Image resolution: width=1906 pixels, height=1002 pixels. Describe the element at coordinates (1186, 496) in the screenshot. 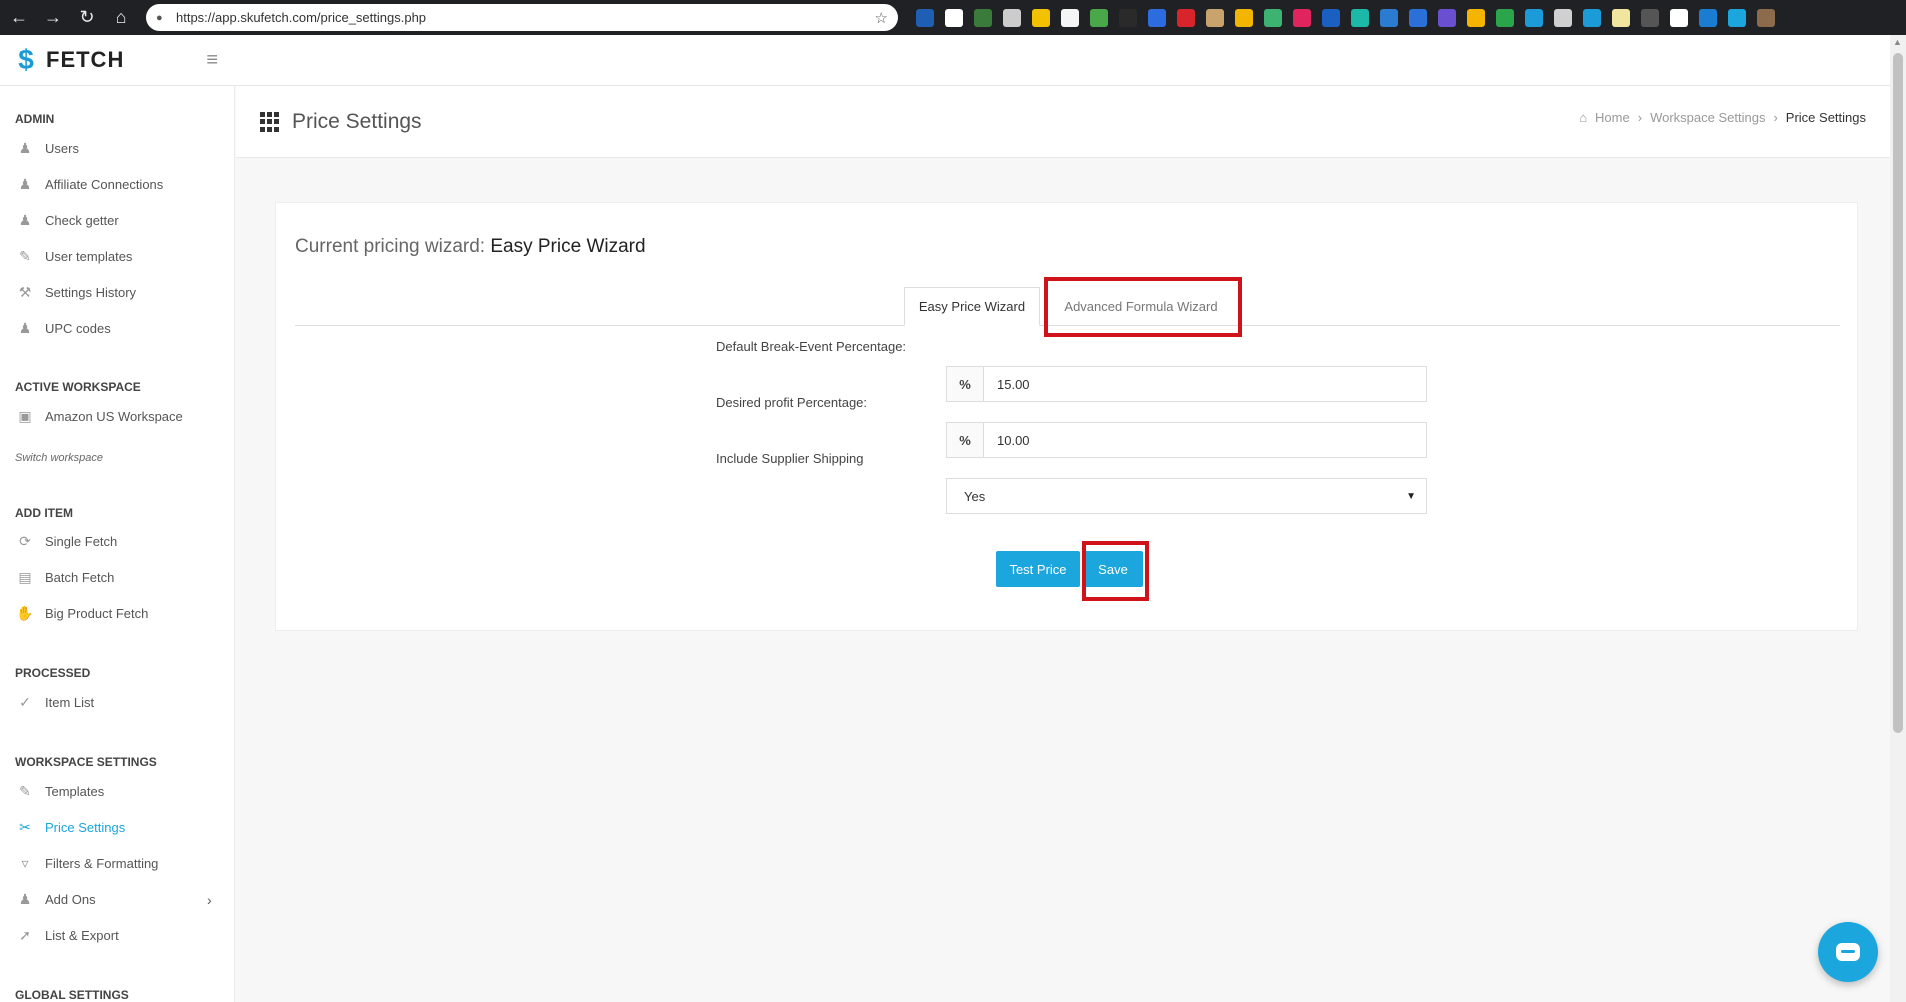

I see `shipping-select: Yes ▼` at that location.